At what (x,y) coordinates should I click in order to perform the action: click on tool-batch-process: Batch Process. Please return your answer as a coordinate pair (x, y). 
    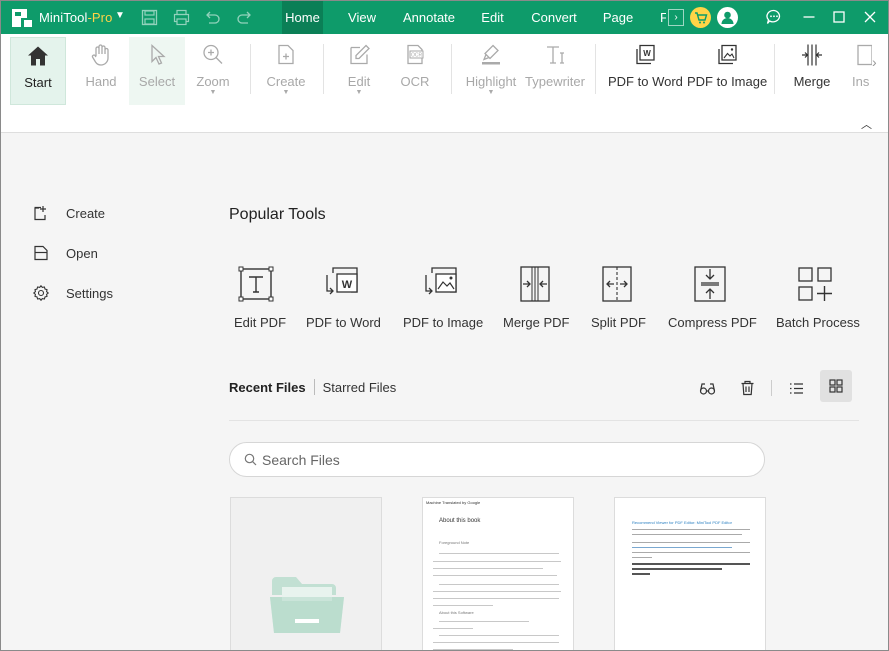
    Looking at the image, I should click on (818, 297).